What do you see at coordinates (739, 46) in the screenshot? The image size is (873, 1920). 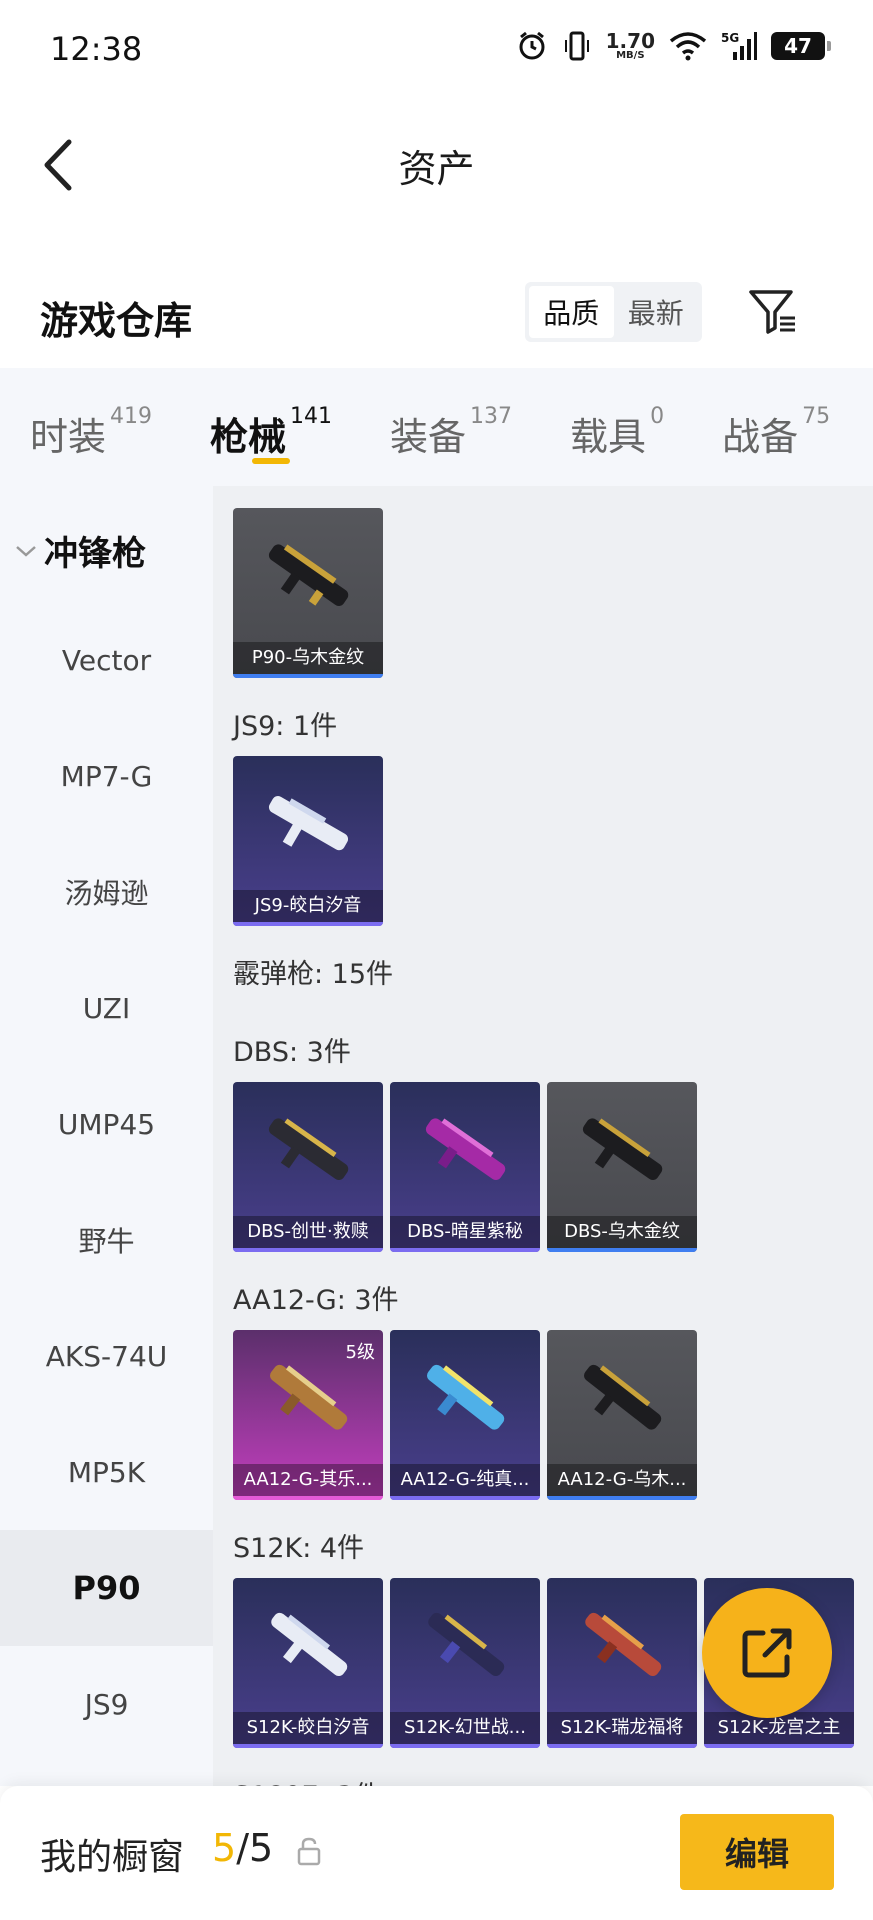 I see `cellular-signal-icon: 5G` at bounding box center [739, 46].